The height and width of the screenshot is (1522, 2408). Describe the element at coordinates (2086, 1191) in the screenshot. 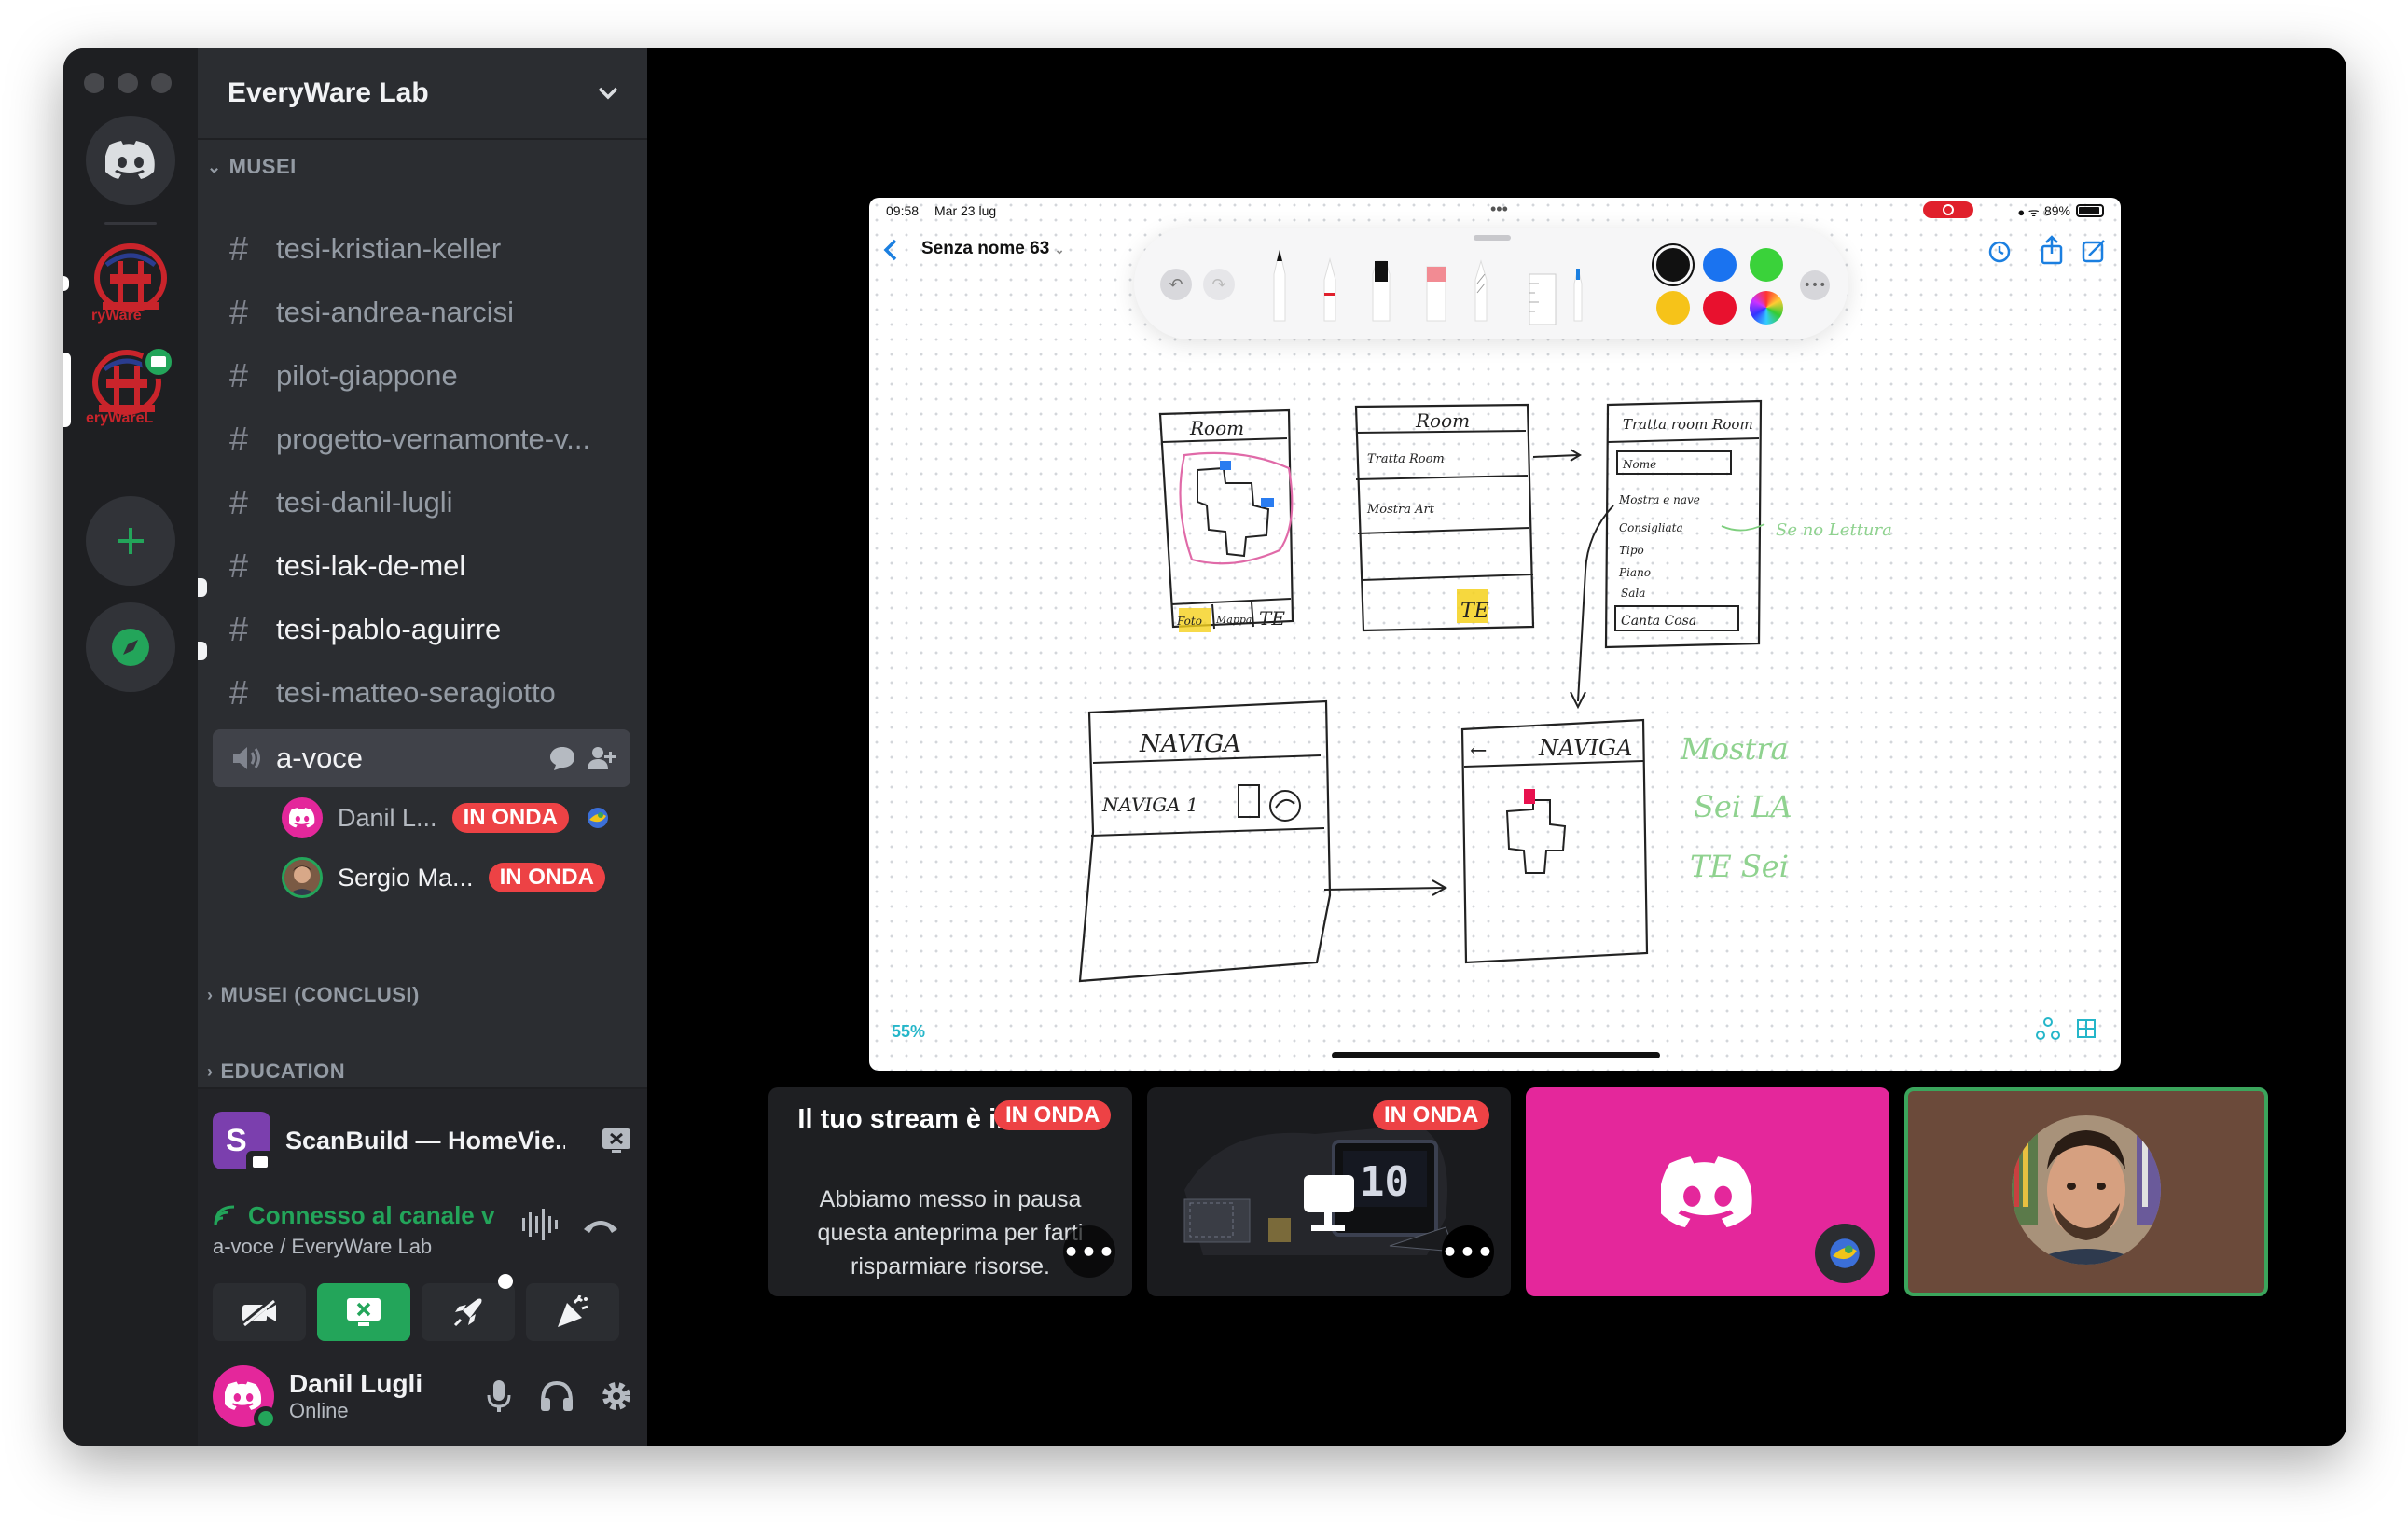

I see `participant-tile-sergio` at that location.